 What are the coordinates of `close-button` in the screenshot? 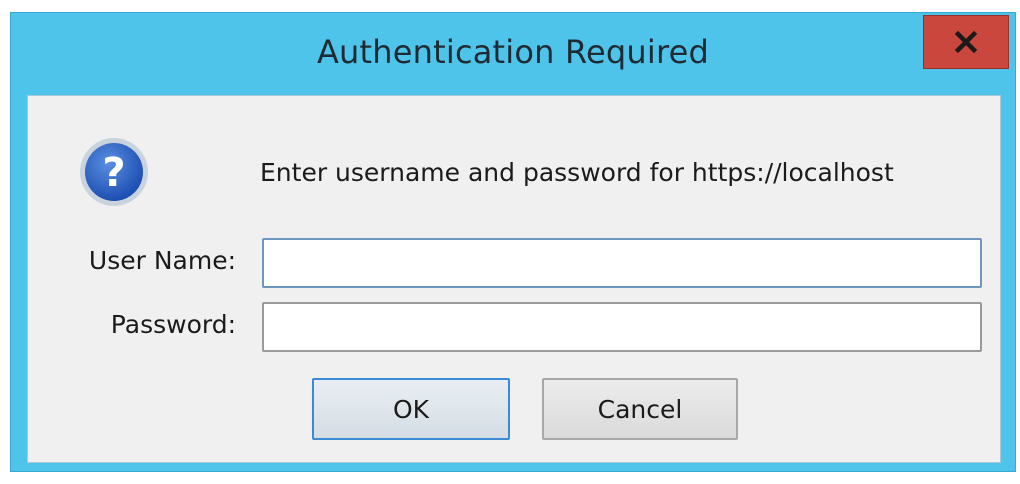 It's located at (966, 42).